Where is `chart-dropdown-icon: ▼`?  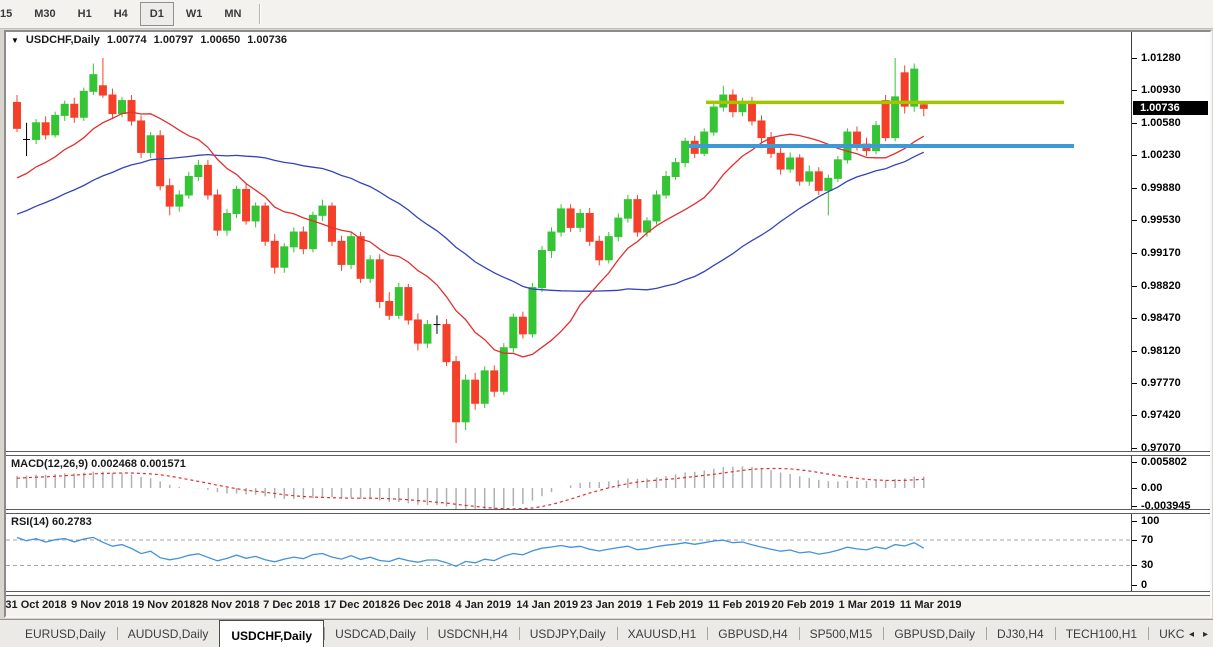 chart-dropdown-icon: ▼ is located at coordinates (15, 40).